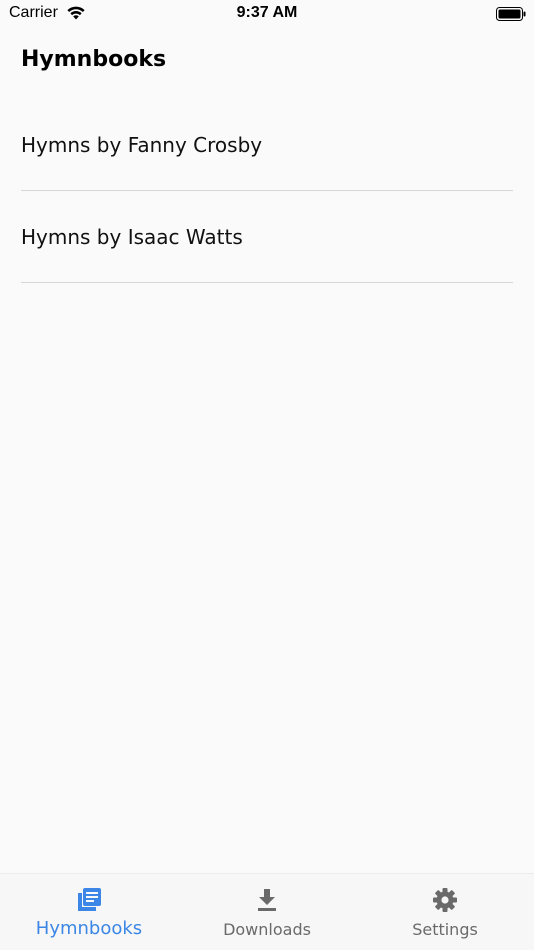 This screenshot has height=950, width=534. I want to click on status-time: 9:37 AM, so click(267, 12).